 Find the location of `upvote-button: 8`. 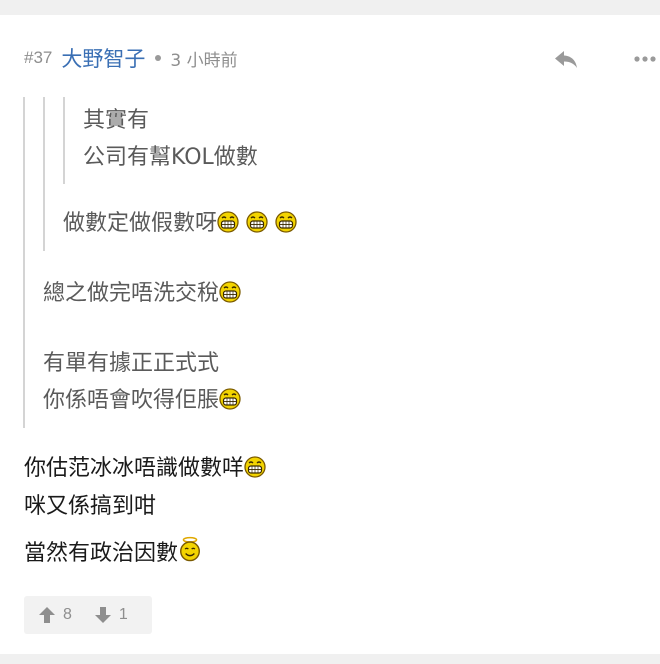

upvote-button: 8 is located at coordinates (55, 615).